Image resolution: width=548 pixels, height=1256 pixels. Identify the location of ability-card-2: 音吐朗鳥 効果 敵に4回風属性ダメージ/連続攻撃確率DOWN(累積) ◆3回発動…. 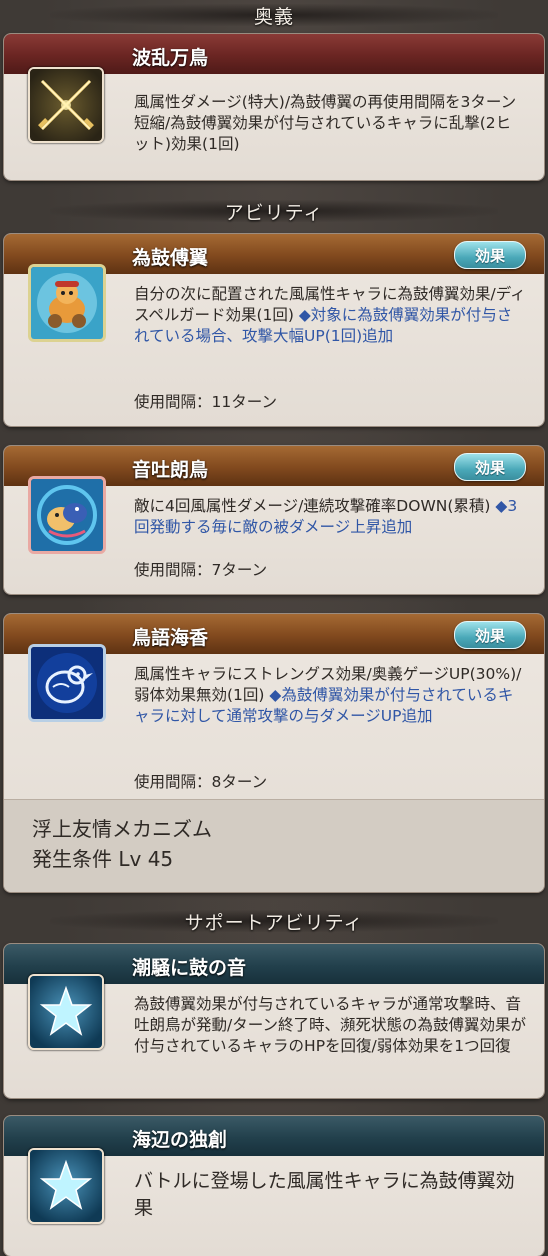
(274, 520).